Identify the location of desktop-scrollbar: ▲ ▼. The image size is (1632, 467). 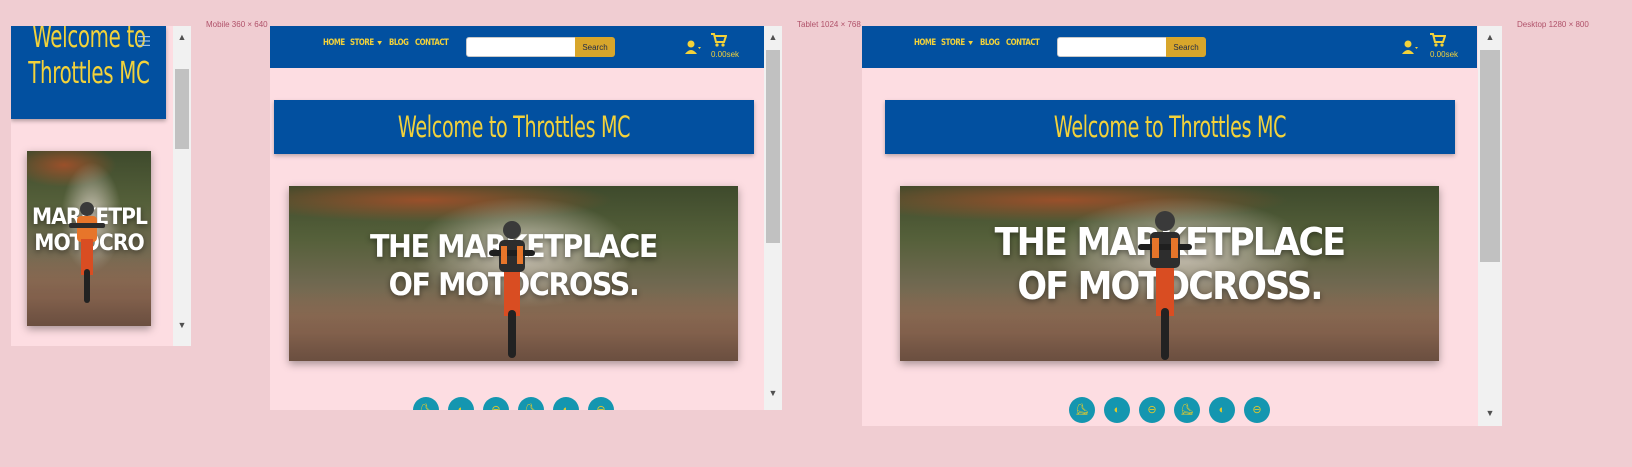
(1490, 226).